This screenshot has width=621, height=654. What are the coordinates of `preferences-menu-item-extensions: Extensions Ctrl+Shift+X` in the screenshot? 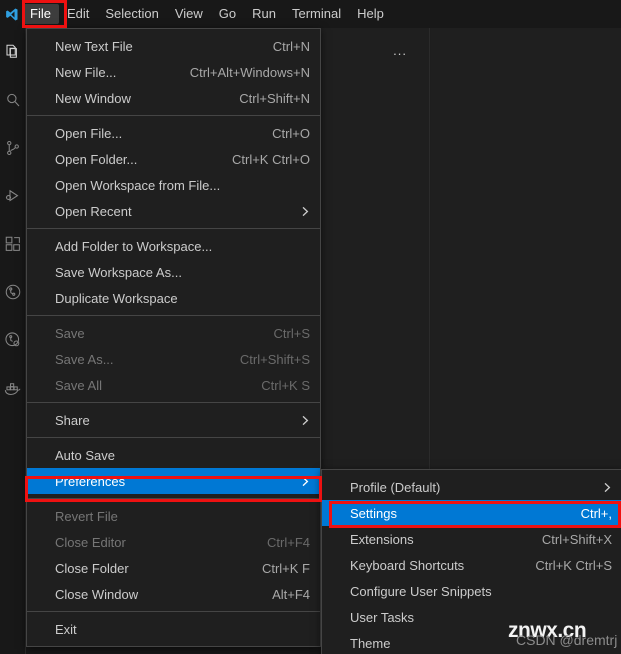 It's located at (471, 539).